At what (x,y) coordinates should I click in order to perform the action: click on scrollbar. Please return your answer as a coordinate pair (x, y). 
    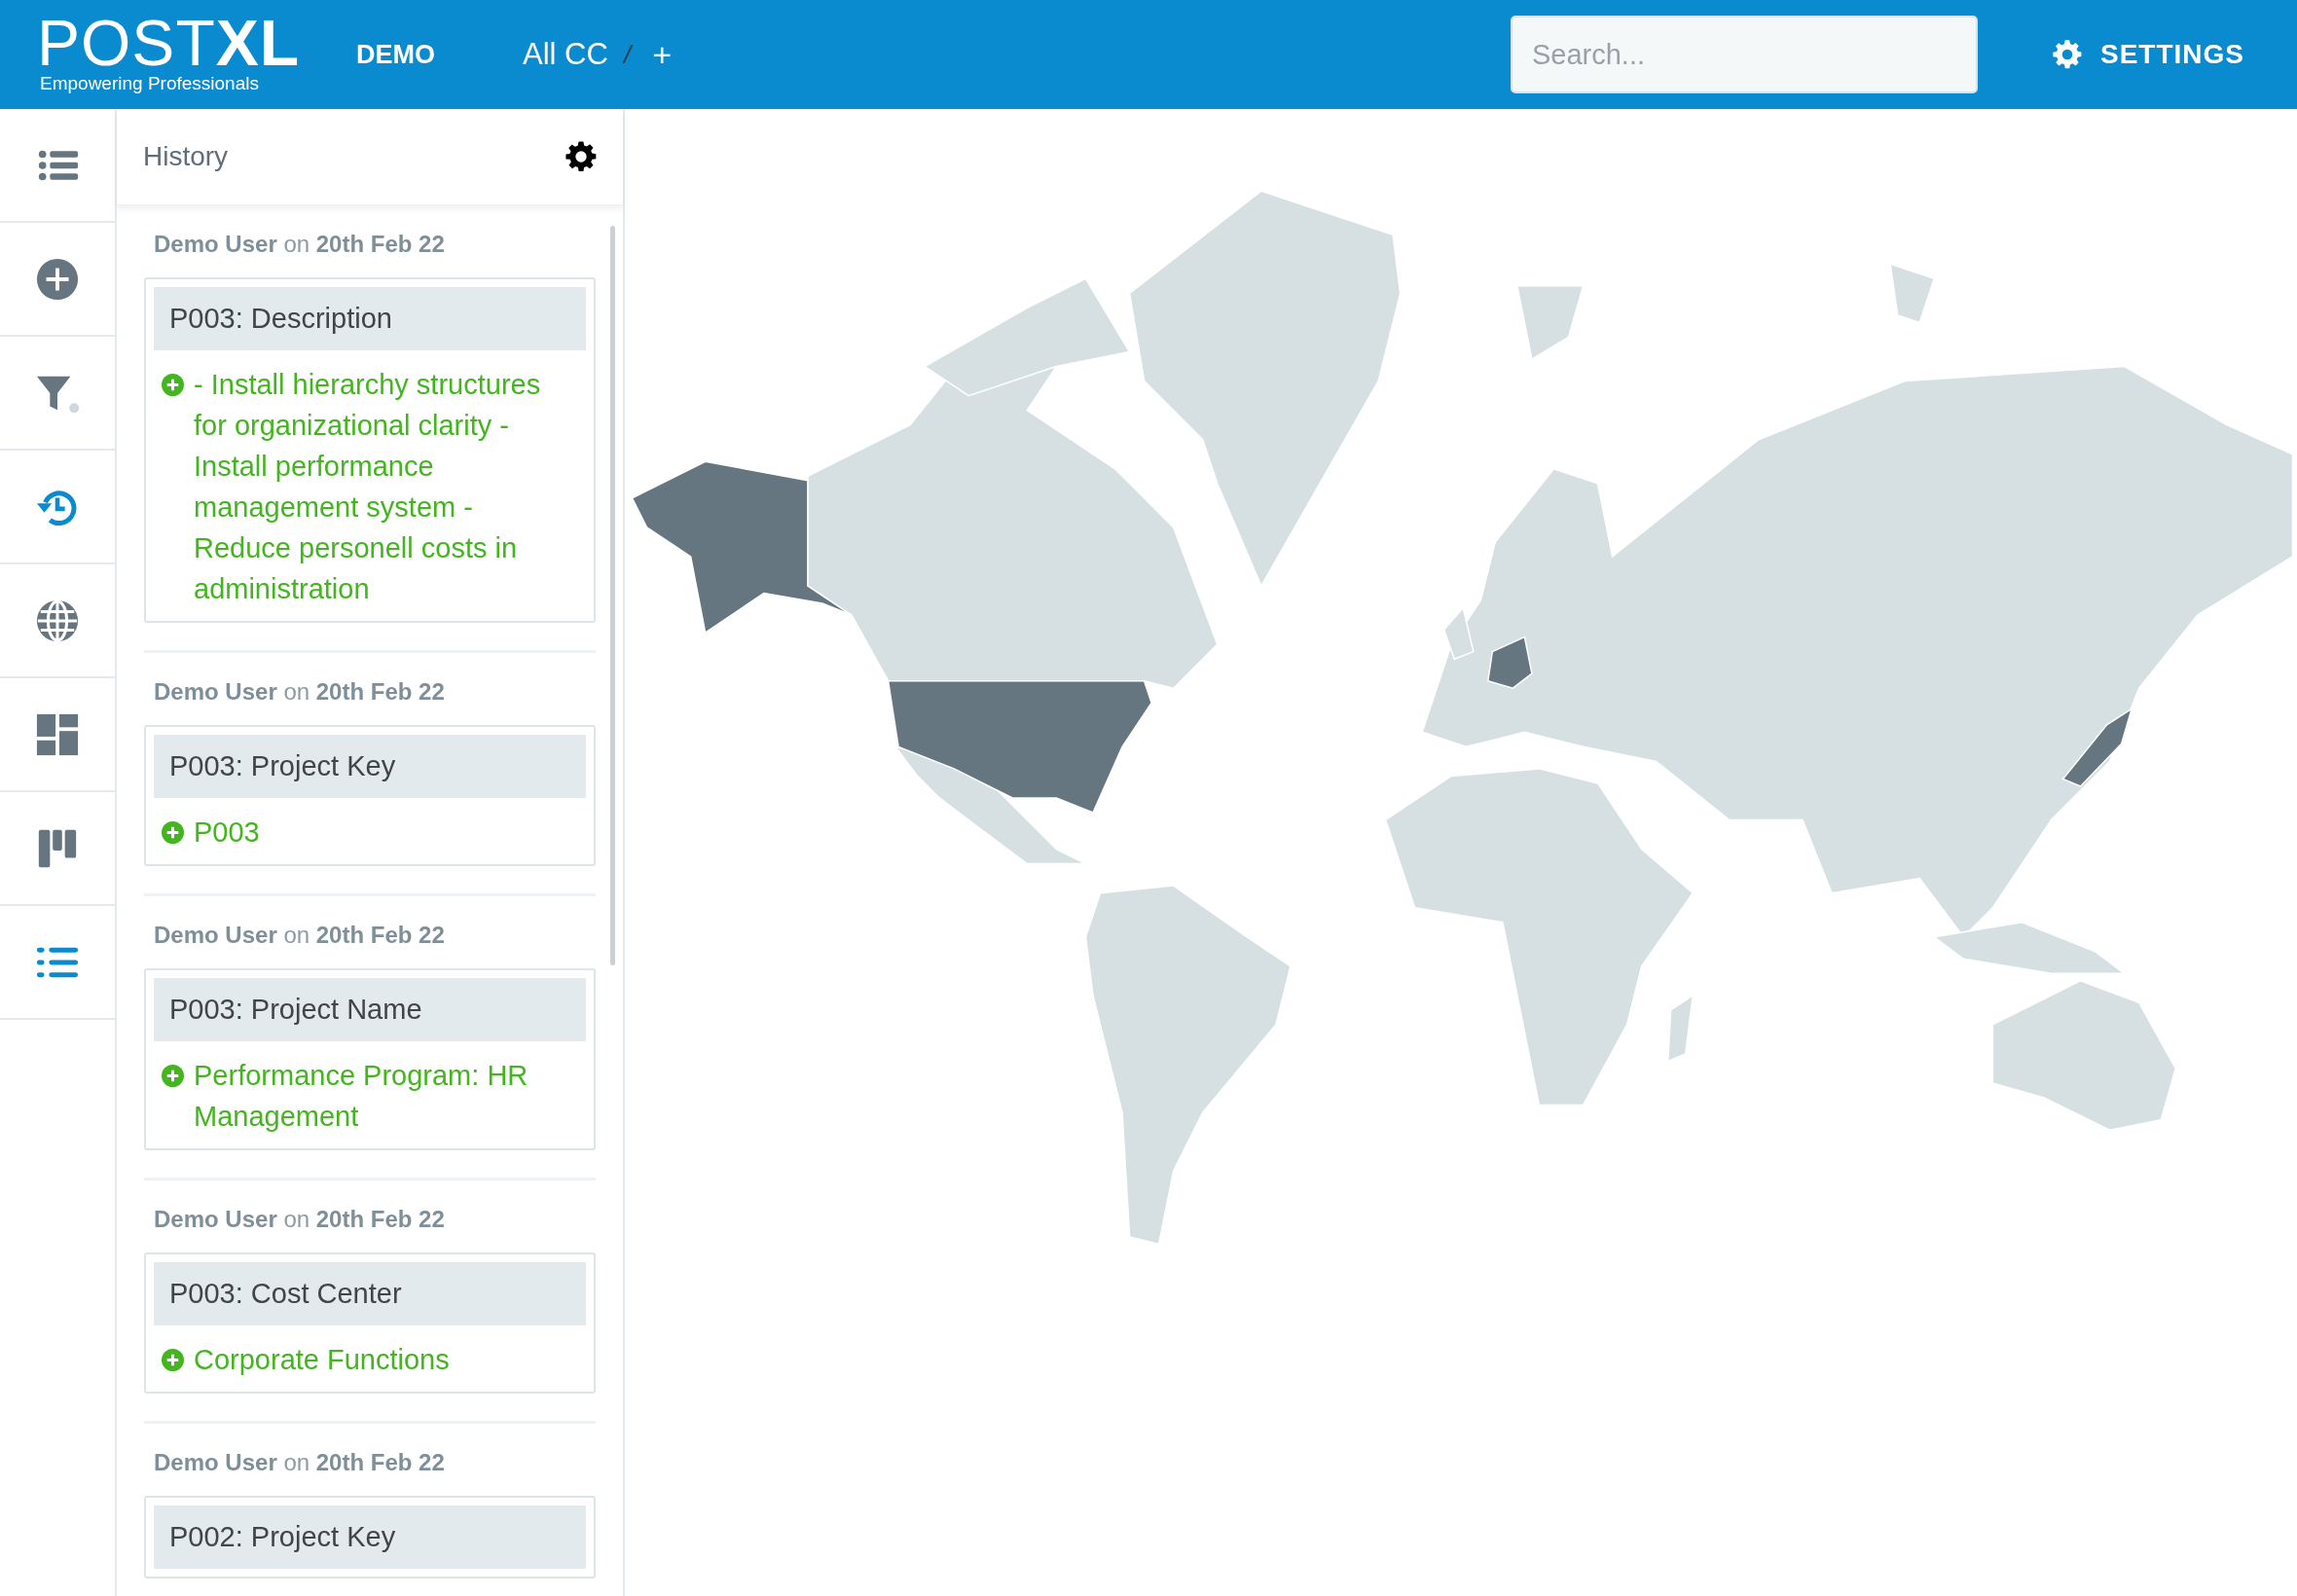
    Looking at the image, I should click on (613, 595).